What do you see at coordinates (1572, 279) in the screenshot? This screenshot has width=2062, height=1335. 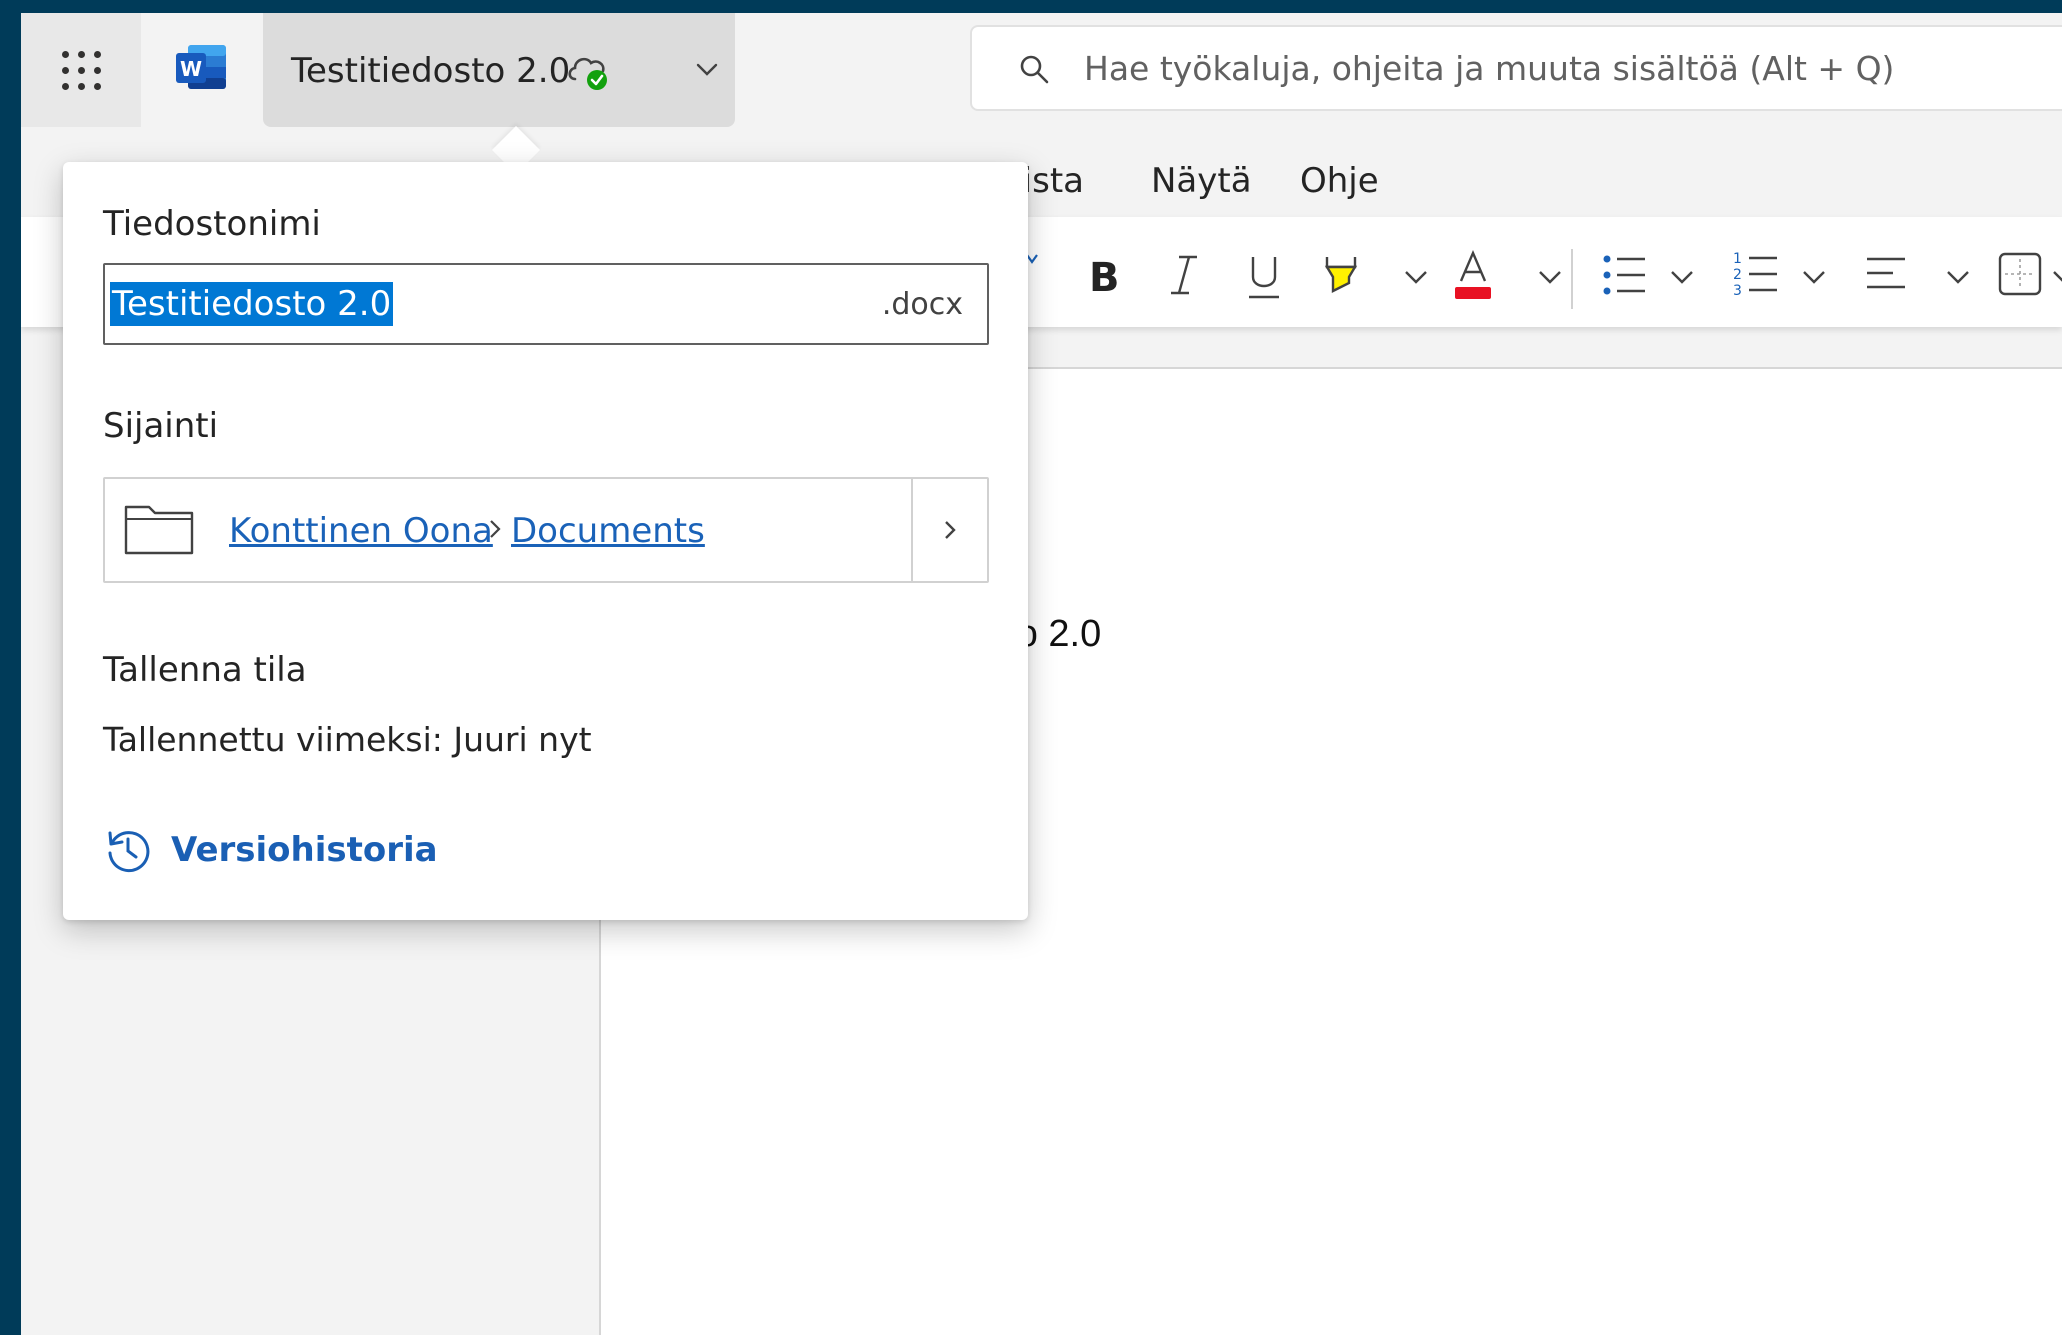 I see `toolbar-divider` at bounding box center [1572, 279].